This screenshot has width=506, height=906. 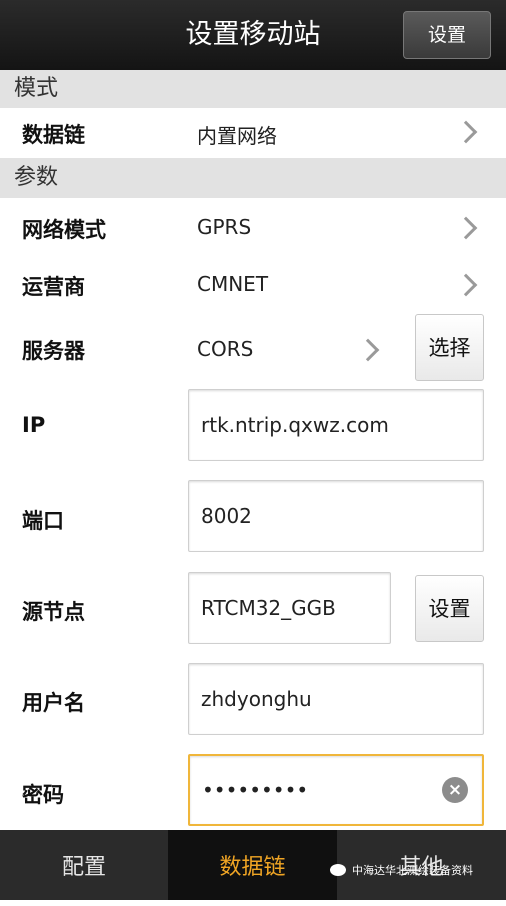 What do you see at coordinates (43, 521) in the screenshot?
I see `port-label: 端口` at bounding box center [43, 521].